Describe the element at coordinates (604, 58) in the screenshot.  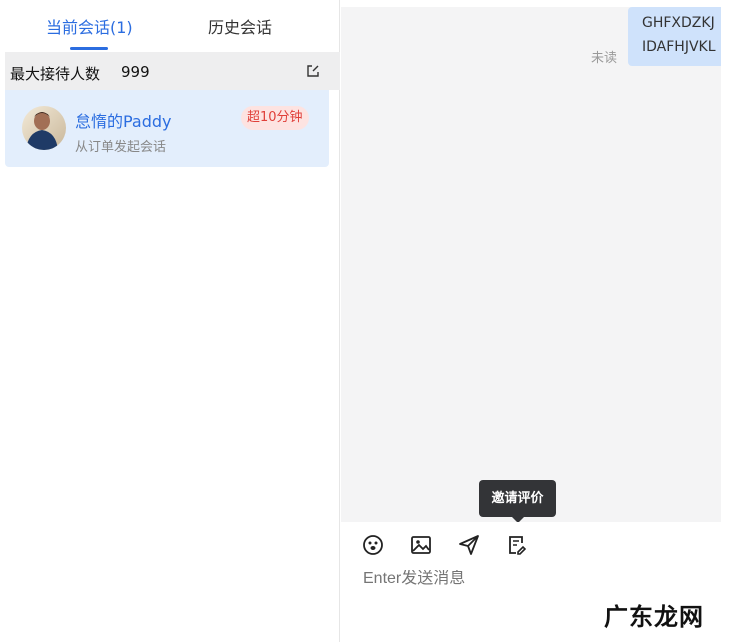
I see `unread-status: 未读` at that location.